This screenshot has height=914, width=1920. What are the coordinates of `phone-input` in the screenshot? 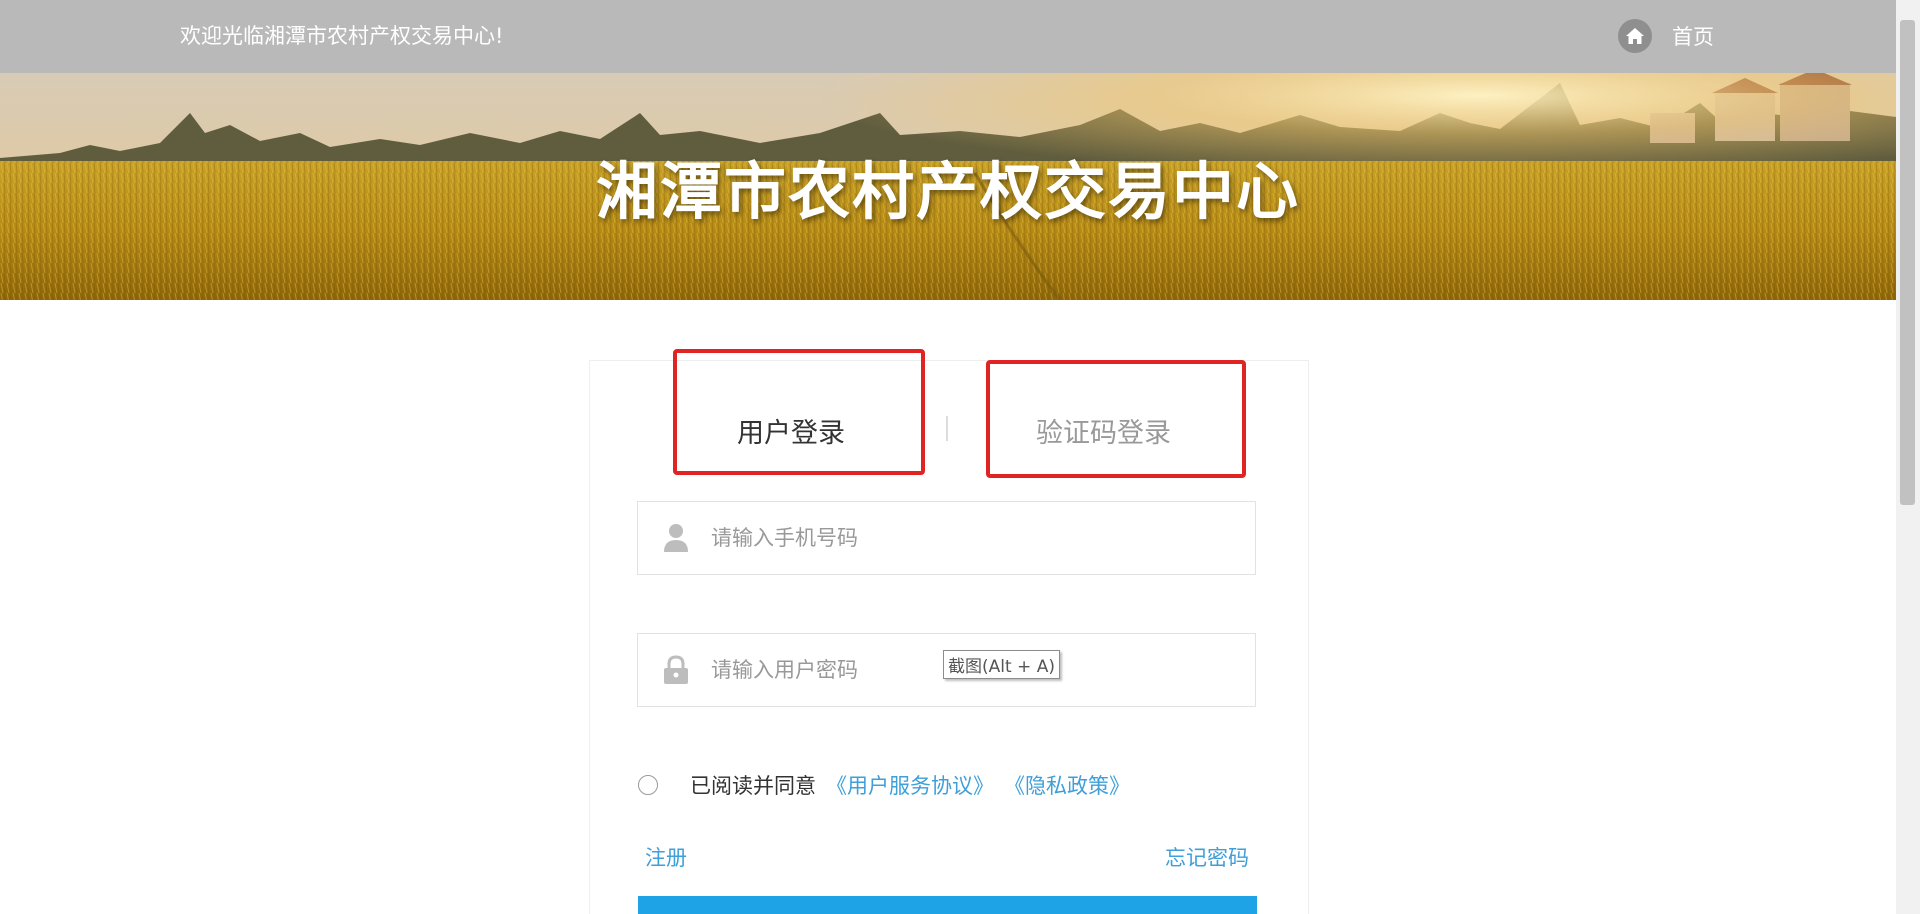 It's located at (971, 538).